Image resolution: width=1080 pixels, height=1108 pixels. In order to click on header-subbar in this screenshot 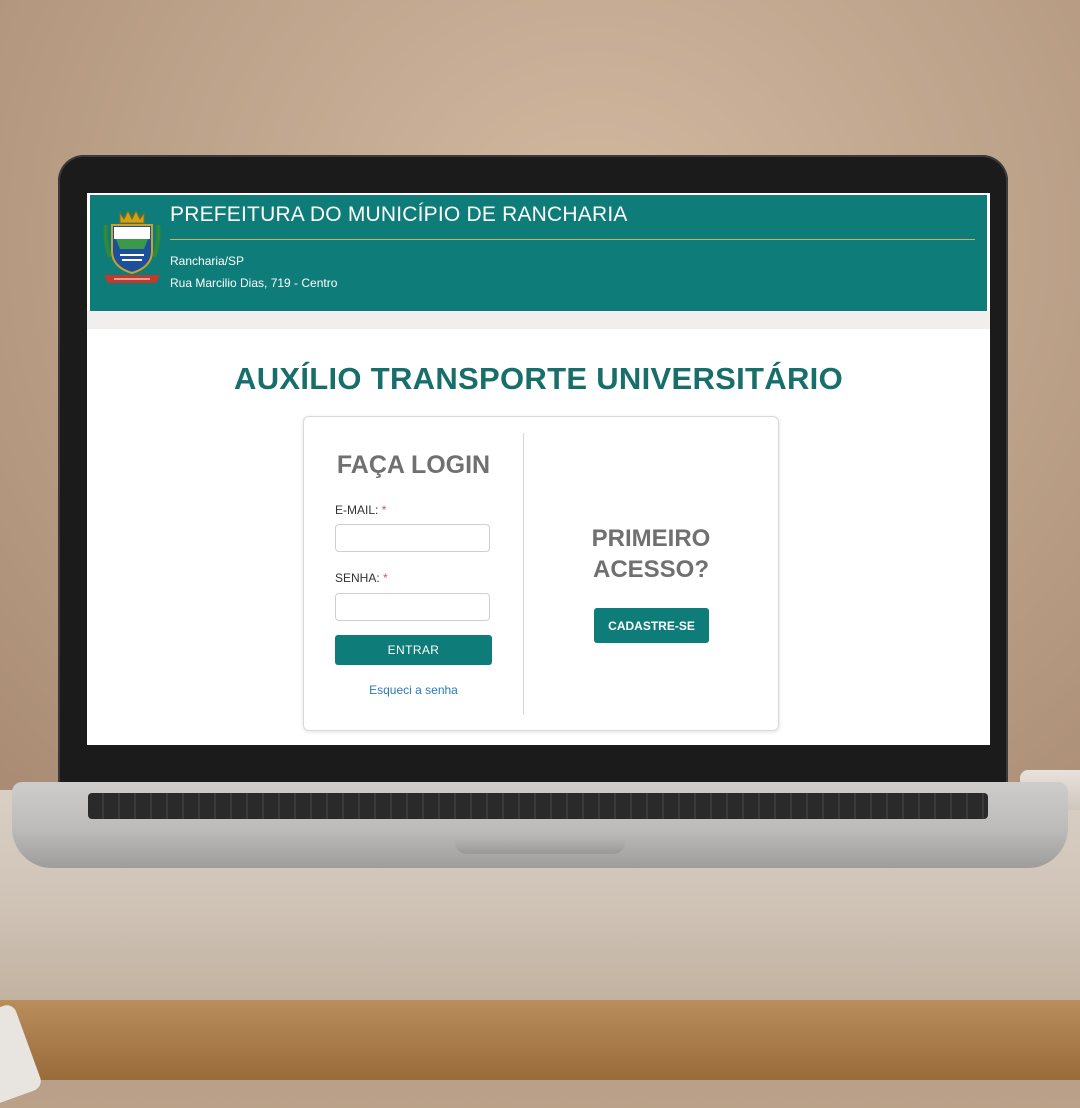, I will do `click(538, 320)`.